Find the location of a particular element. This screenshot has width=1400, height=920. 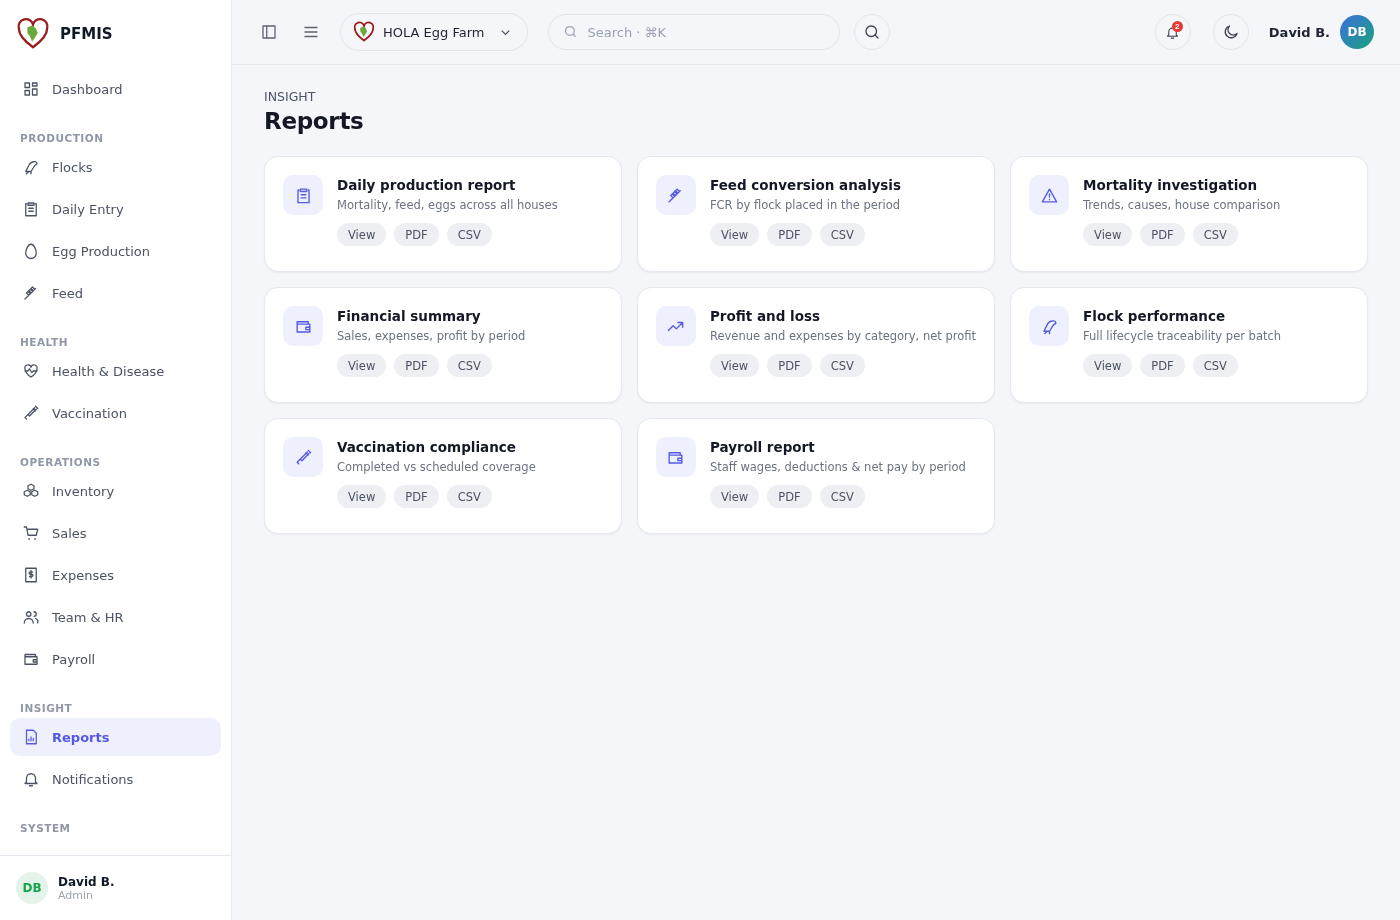

report-title: Profit and loss is located at coordinates (765, 316).